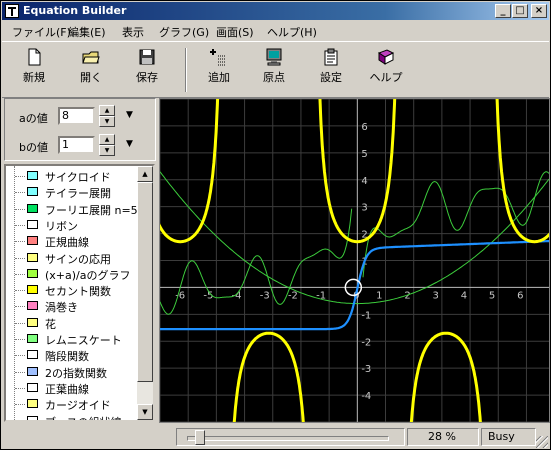 This screenshot has width=551, height=450. I want to click on app-icon, so click(12, 11).